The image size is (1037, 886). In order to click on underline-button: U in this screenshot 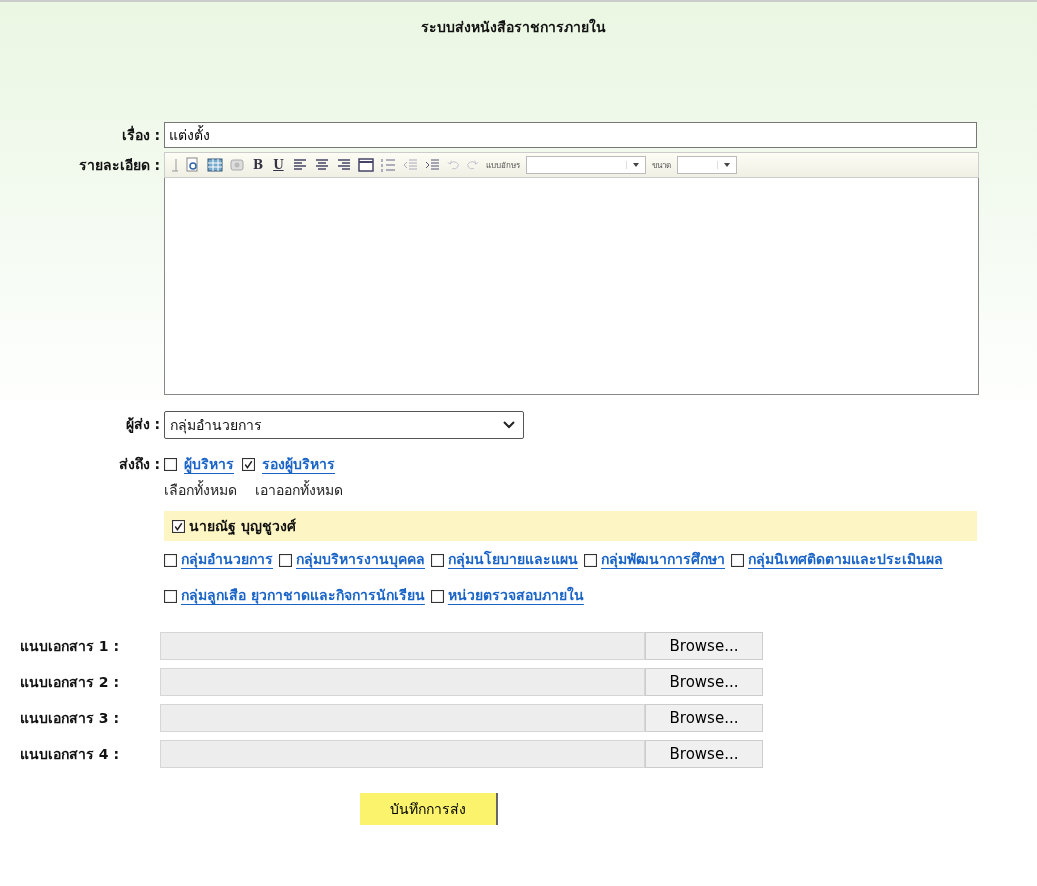, I will do `click(278, 165)`.